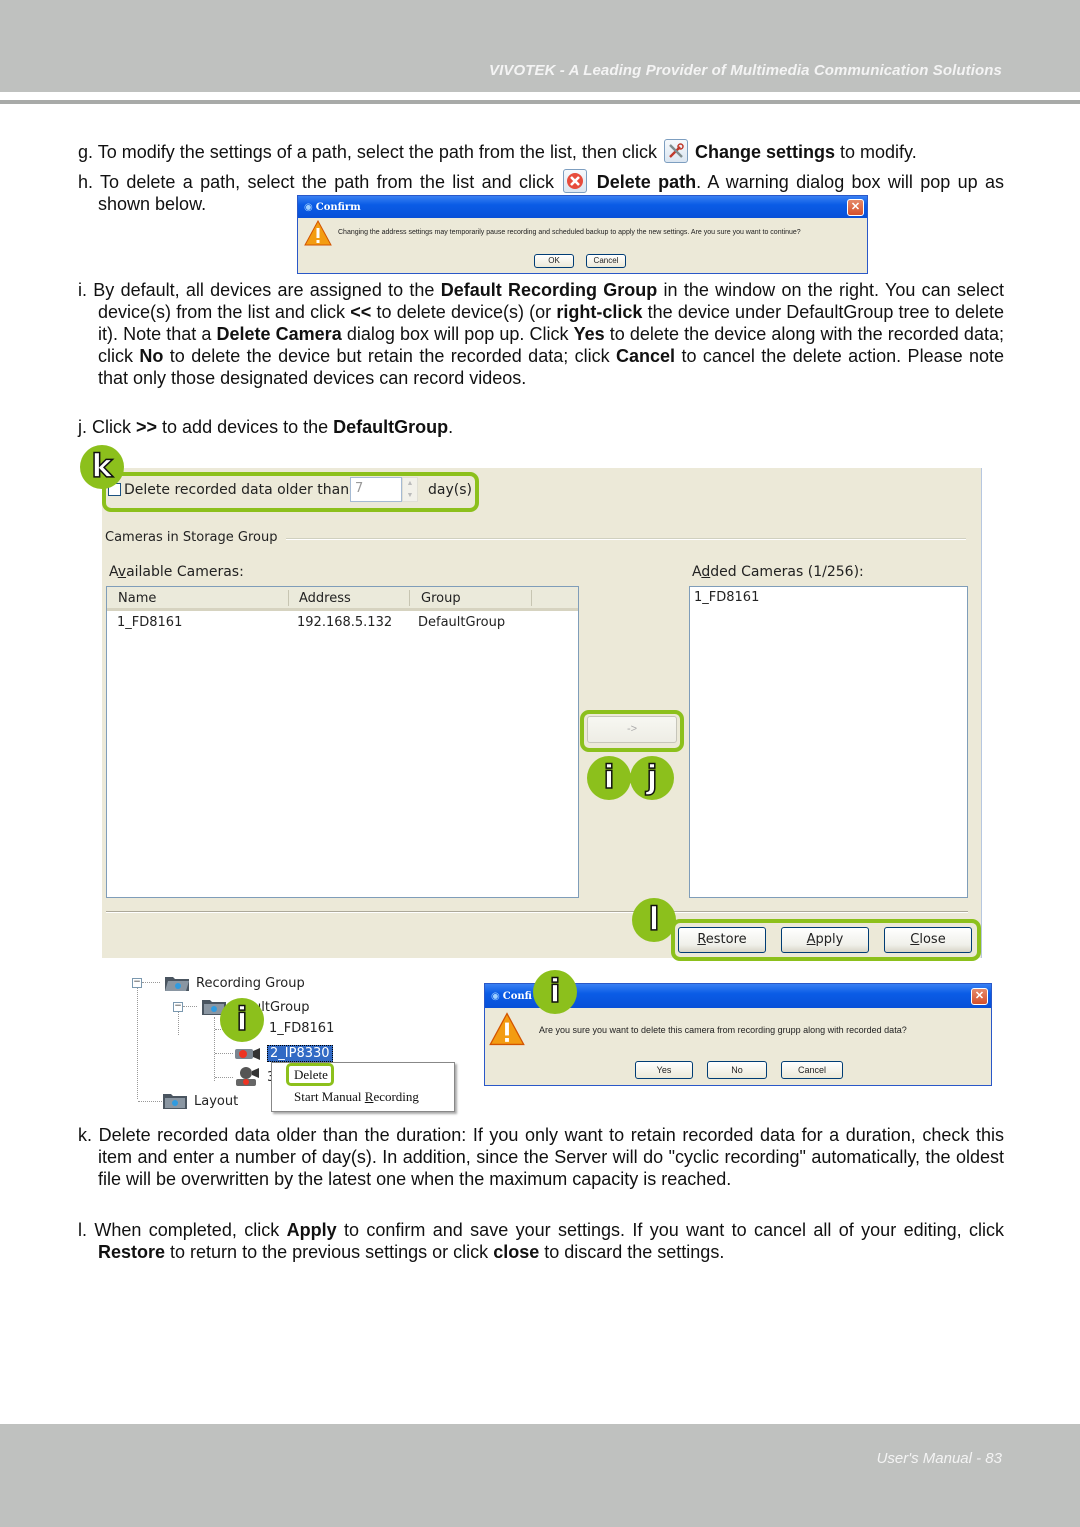  Describe the element at coordinates (646, 182) in the screenshot. I see `delete-path-label: Delete path` at that location.